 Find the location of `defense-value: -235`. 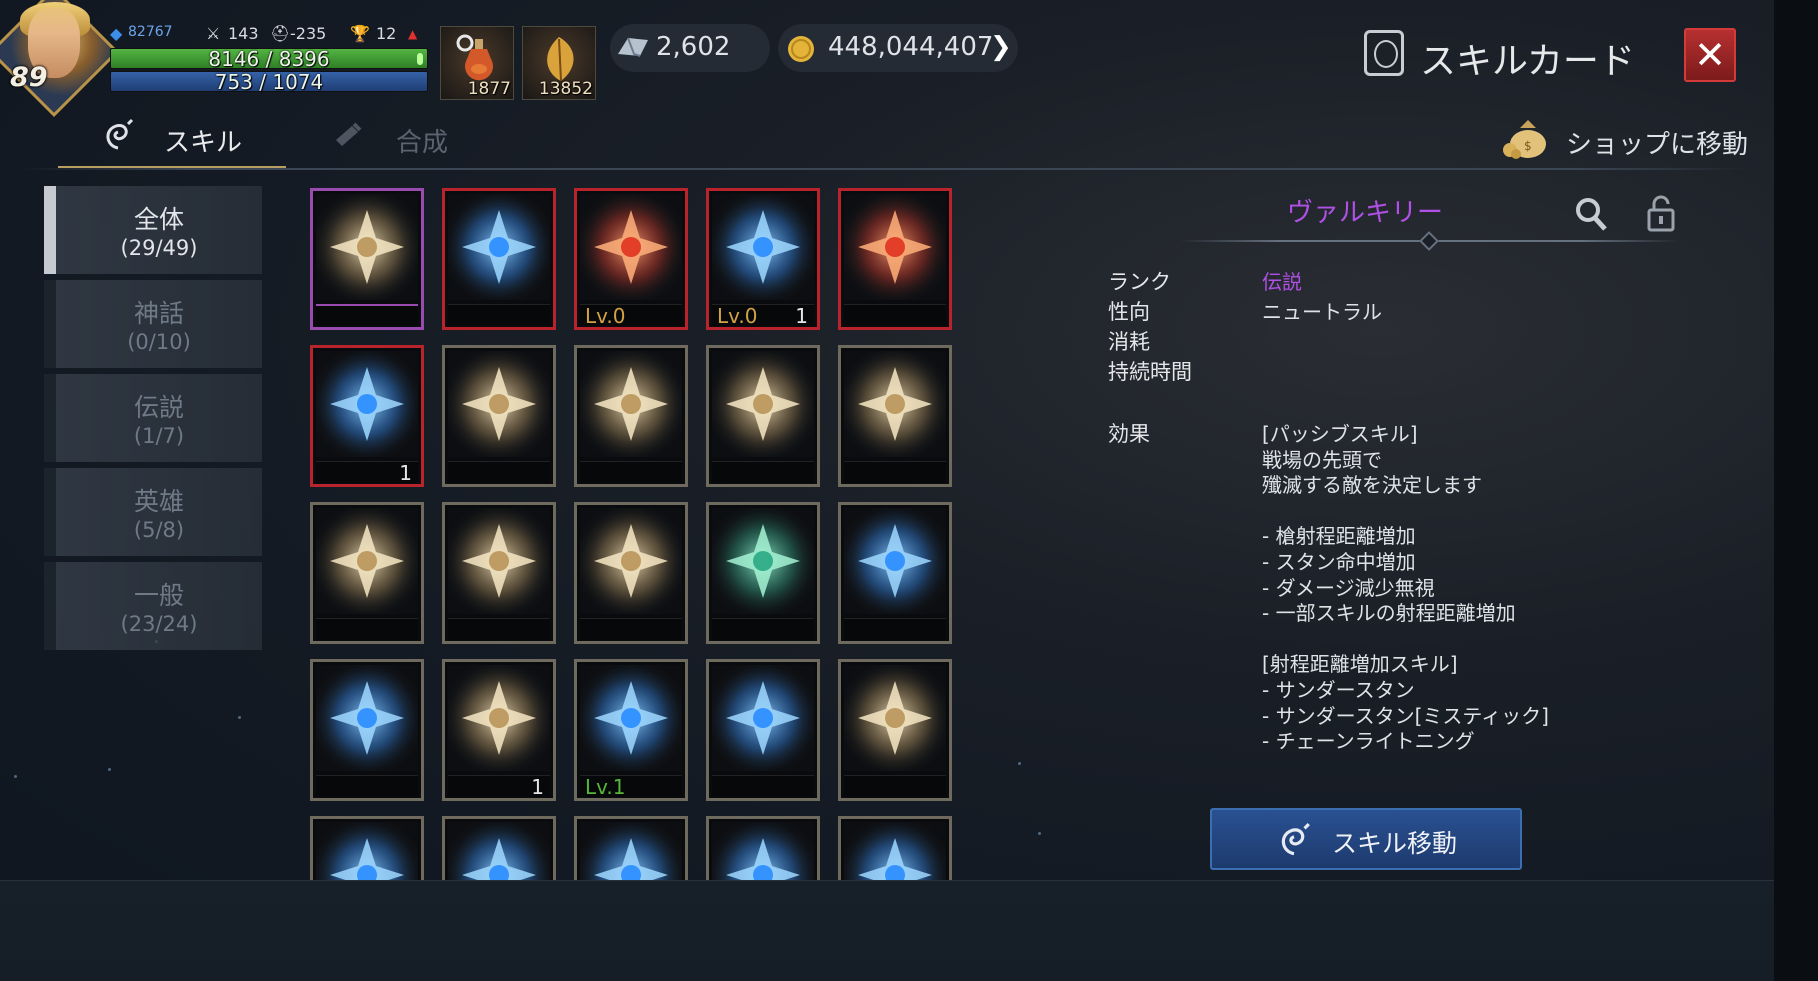

defense-value: -235 is located at coordinates (308, 33).